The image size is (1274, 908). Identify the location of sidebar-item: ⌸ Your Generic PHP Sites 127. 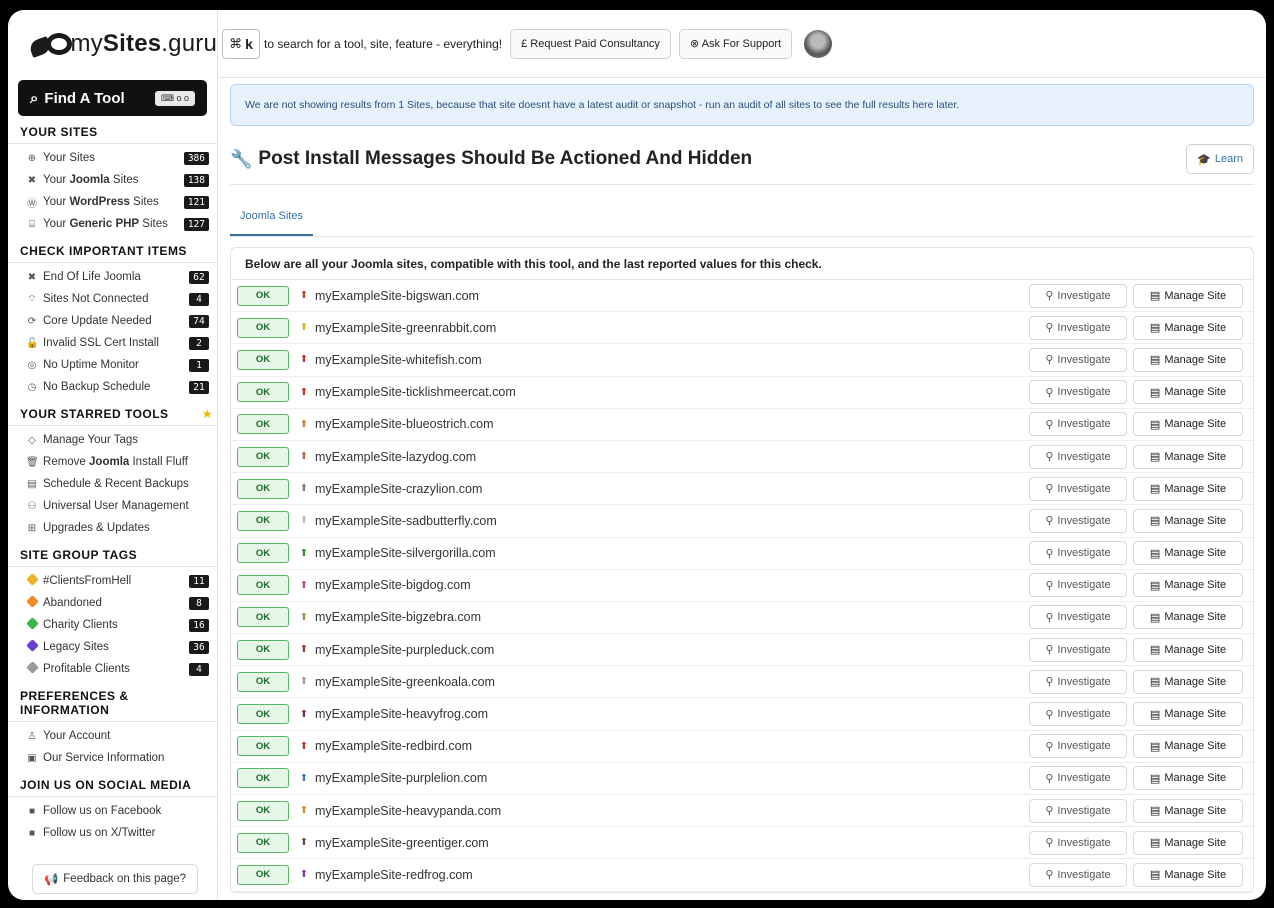
(112, 224).